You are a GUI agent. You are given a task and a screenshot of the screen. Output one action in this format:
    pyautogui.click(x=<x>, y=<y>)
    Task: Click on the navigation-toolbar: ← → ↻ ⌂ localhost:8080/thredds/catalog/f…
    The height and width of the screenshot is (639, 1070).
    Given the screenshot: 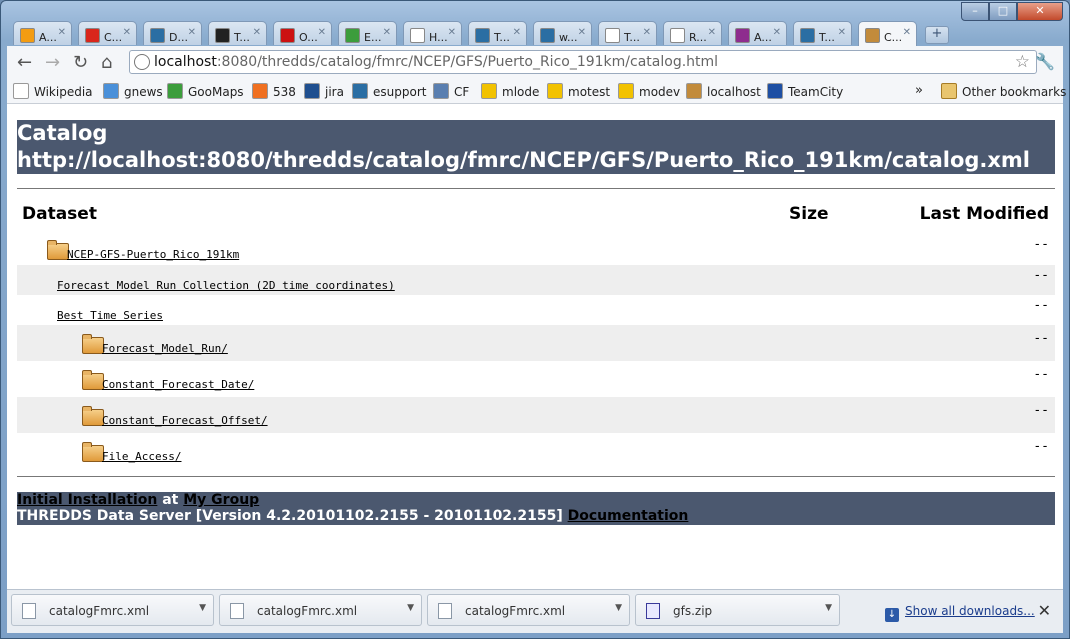 What is the action you would take?
    pyautogui.click(x=535, y=62)
    